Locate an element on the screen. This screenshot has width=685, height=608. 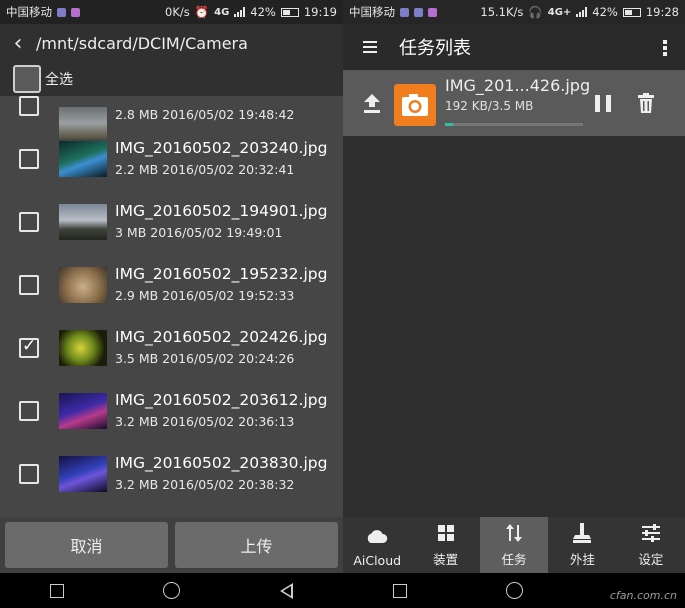
task-item: IMG_201...426.jpg 192 KB/3.5 MB is located at coordinates (514, 103).